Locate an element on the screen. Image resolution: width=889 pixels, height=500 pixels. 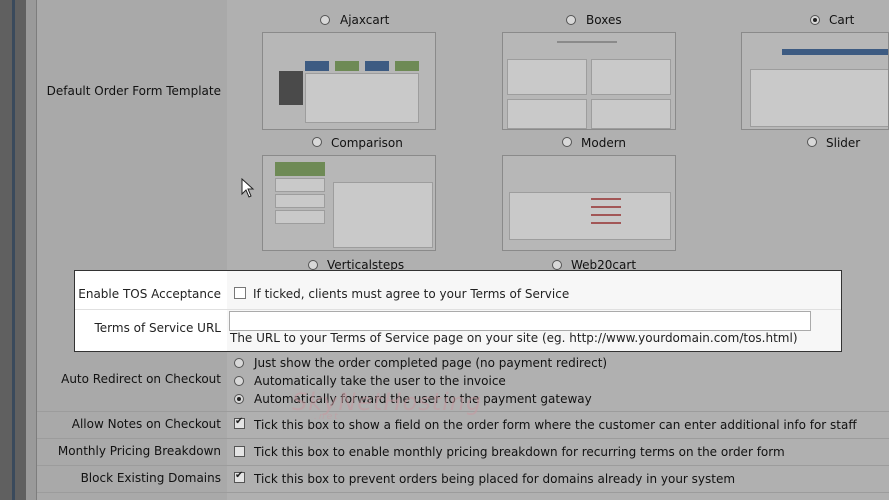
template-radio-cart is located at coordinates (815, 20).